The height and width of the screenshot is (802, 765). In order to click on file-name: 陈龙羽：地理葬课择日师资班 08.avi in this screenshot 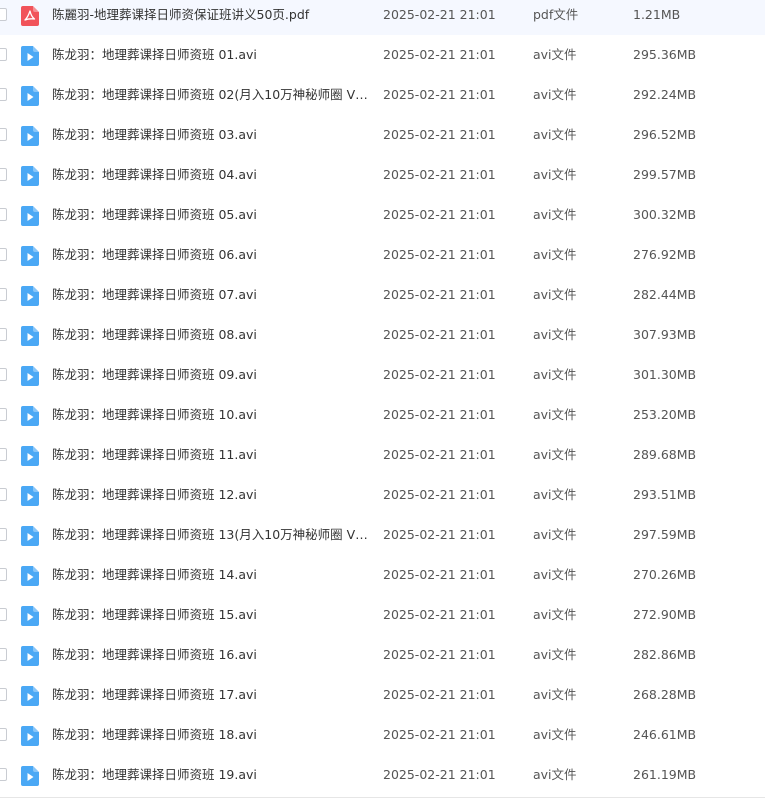, I will do `click(211, 335)`.